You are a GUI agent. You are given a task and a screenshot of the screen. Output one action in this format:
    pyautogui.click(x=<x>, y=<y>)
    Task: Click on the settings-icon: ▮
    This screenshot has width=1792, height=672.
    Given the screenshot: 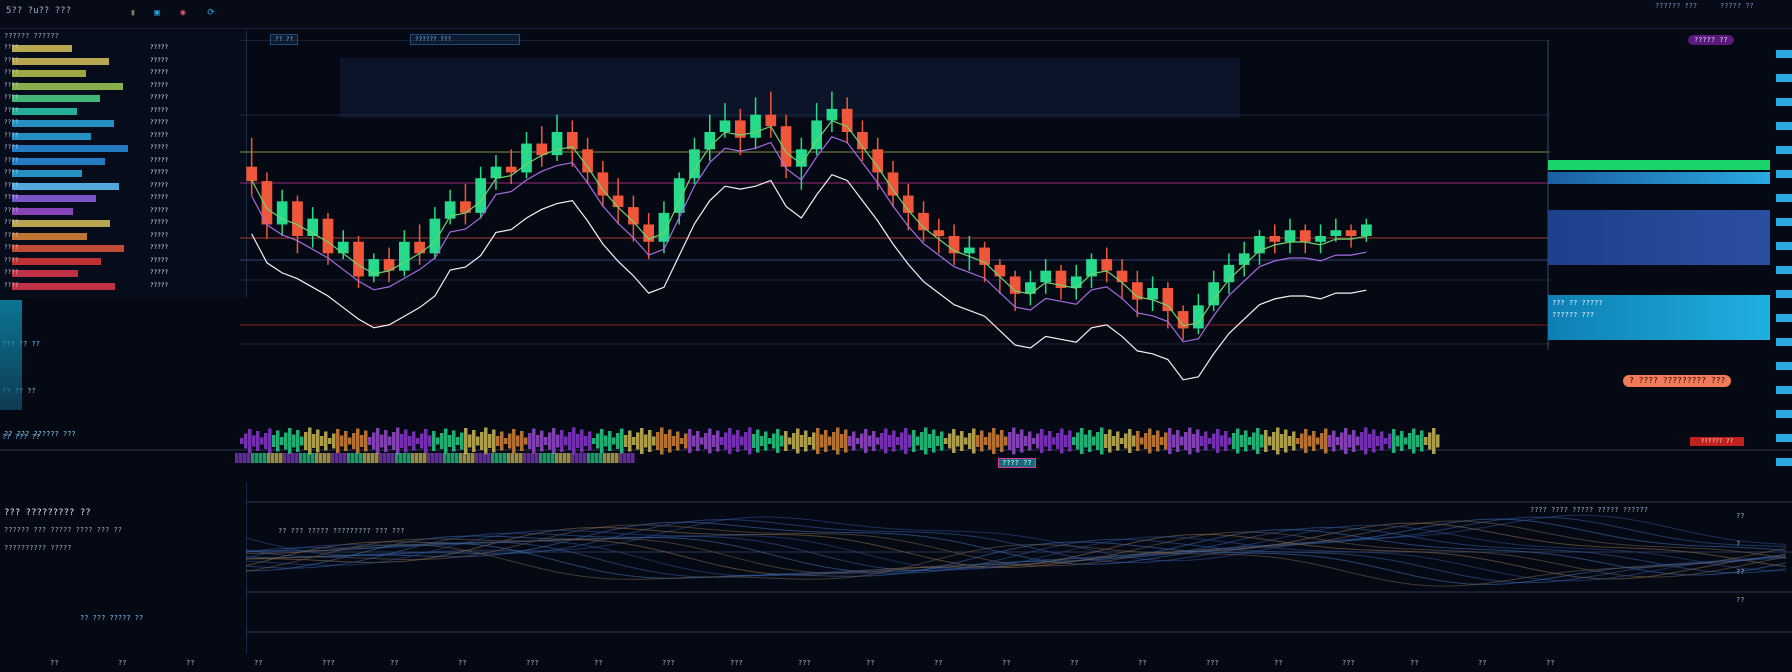 What is the action you would take?
    pyautogui.click(x=133, y=13)
    